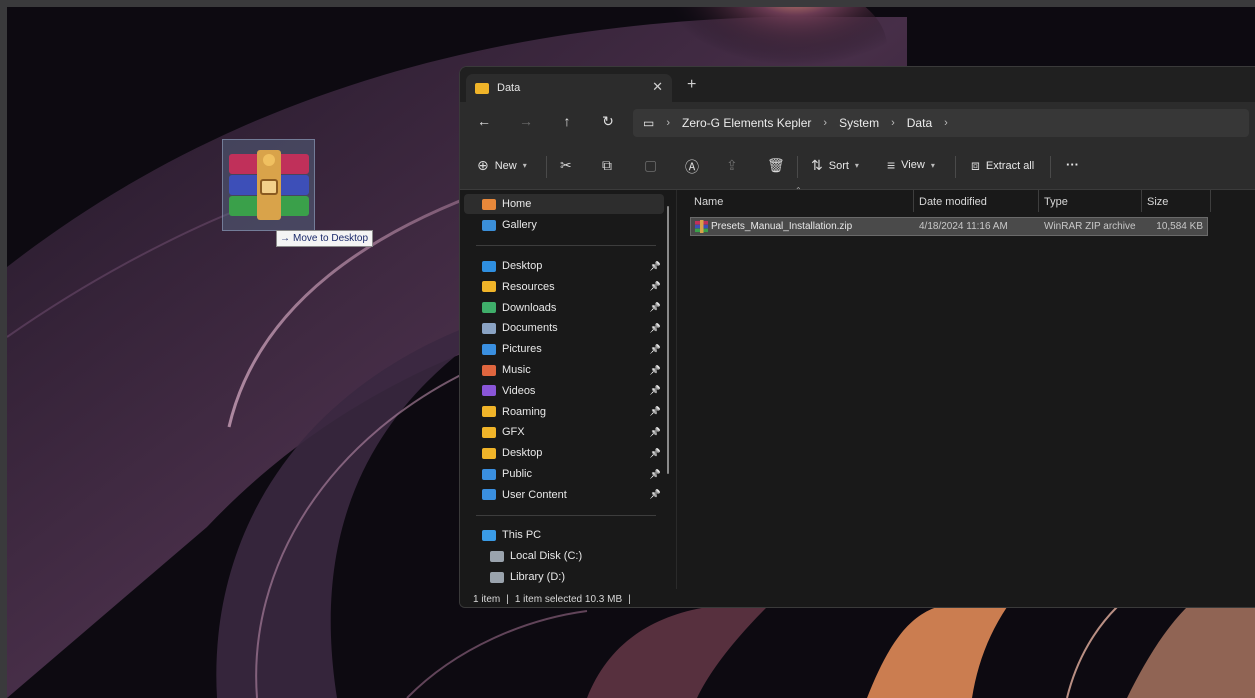  Describe the element at coordinates (529, 307) in the screenshot. I see `sidebar-item-label: Downloads` at that location.